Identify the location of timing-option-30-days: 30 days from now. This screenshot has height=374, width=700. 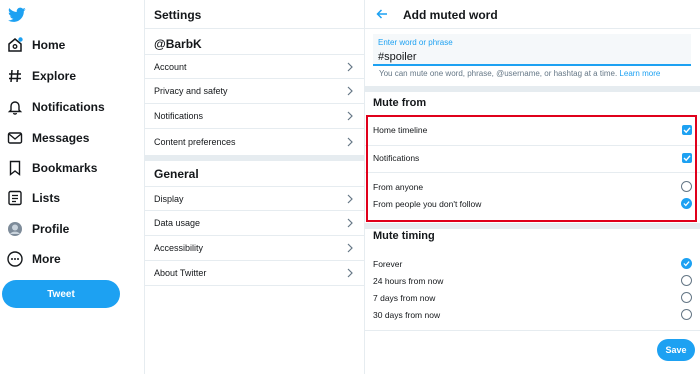
(532, 314).